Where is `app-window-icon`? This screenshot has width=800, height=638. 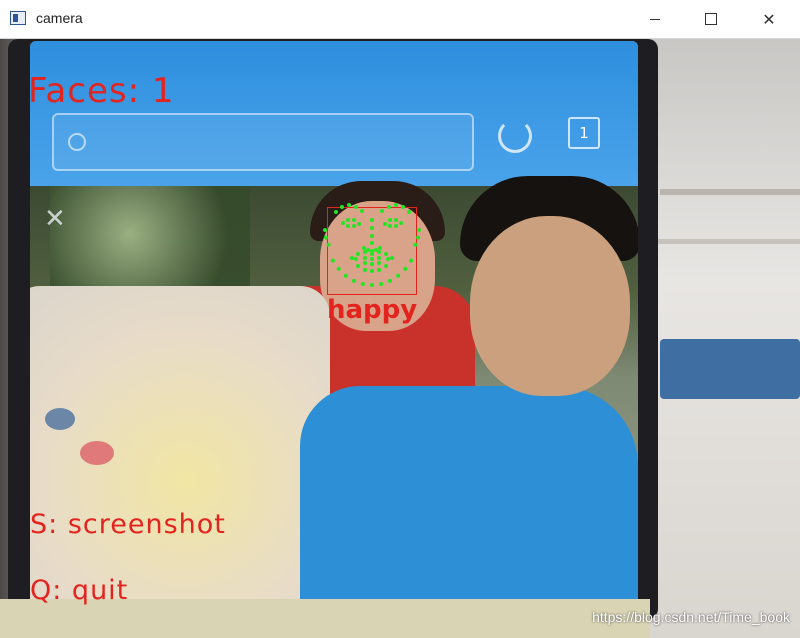
app-window-icon is located at coordinates (18, 18).